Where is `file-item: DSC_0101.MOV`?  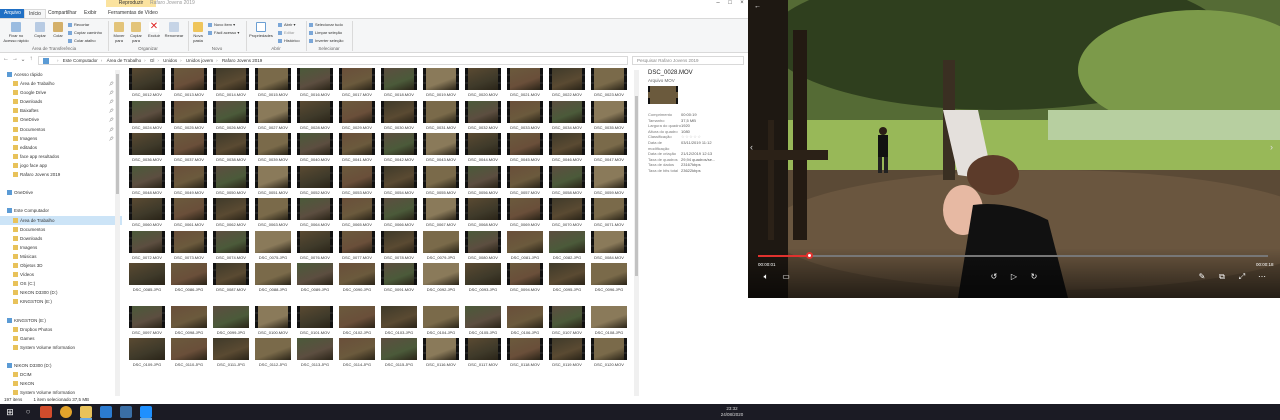 file-item: DSC_0101.MOV is located at coordinates (315, 320).